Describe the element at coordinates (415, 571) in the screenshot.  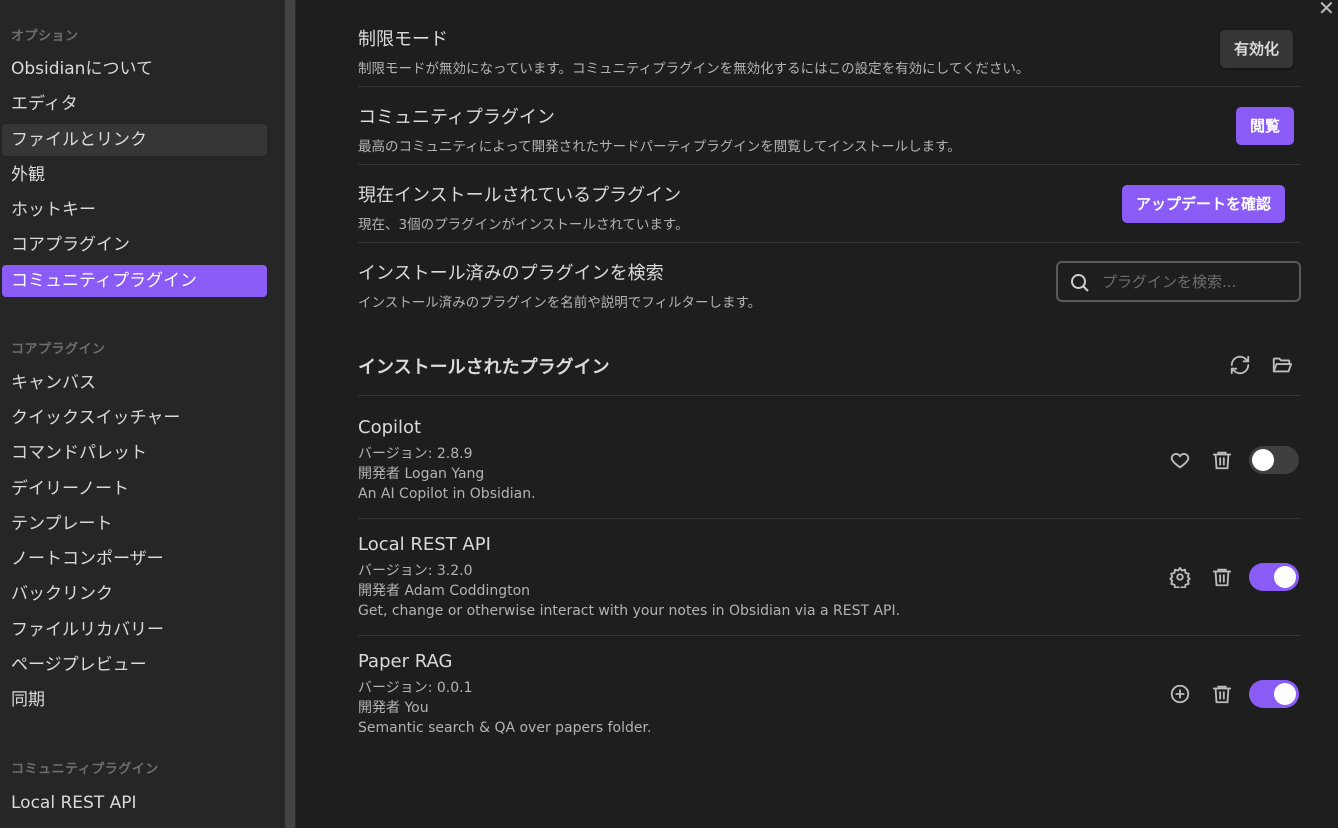
I see `plugin-version: バージョン: 3.2.0` at that location.